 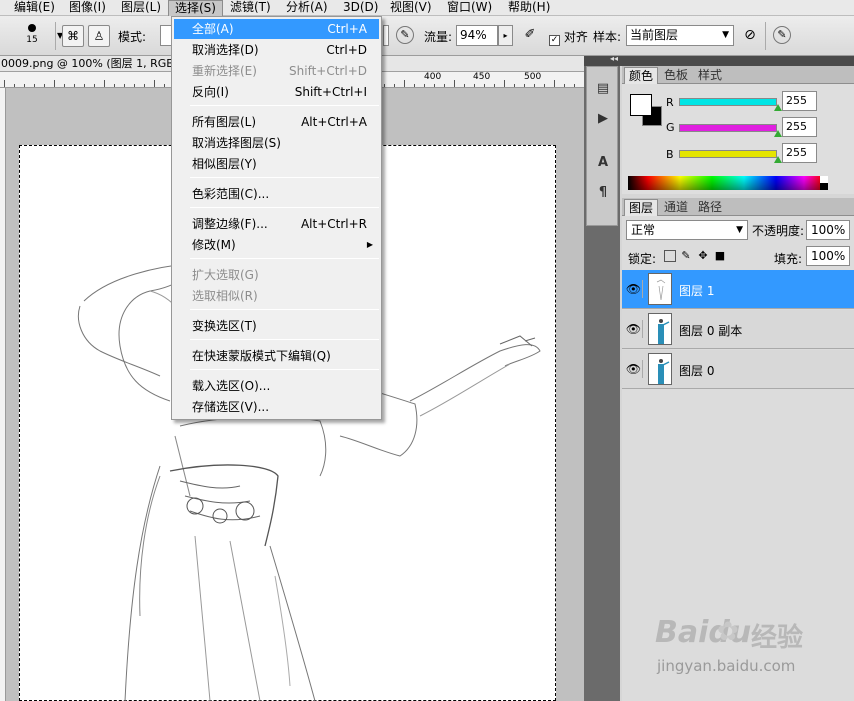 I want to click on opacity-input: 100%, so click(x=828, y=230).